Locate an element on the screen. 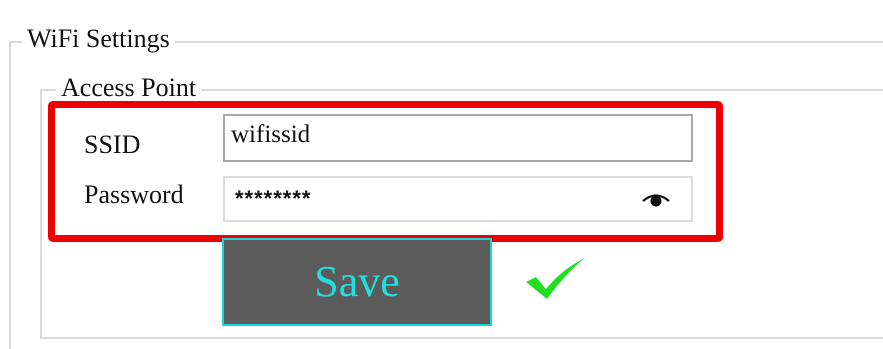 The height and width of the screenshot is (349, 883). checkmark-icon is located at coordinates (555, 278).